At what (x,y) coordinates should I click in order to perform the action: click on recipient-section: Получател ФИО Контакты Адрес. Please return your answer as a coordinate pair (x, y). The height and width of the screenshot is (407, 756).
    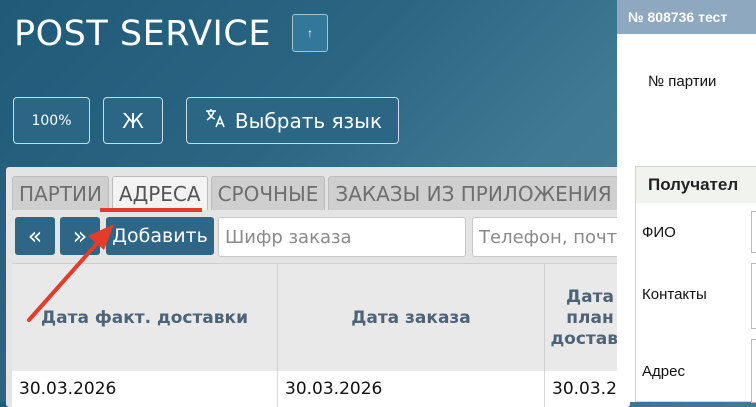
    Looking at the image, I should click on (695, 284).